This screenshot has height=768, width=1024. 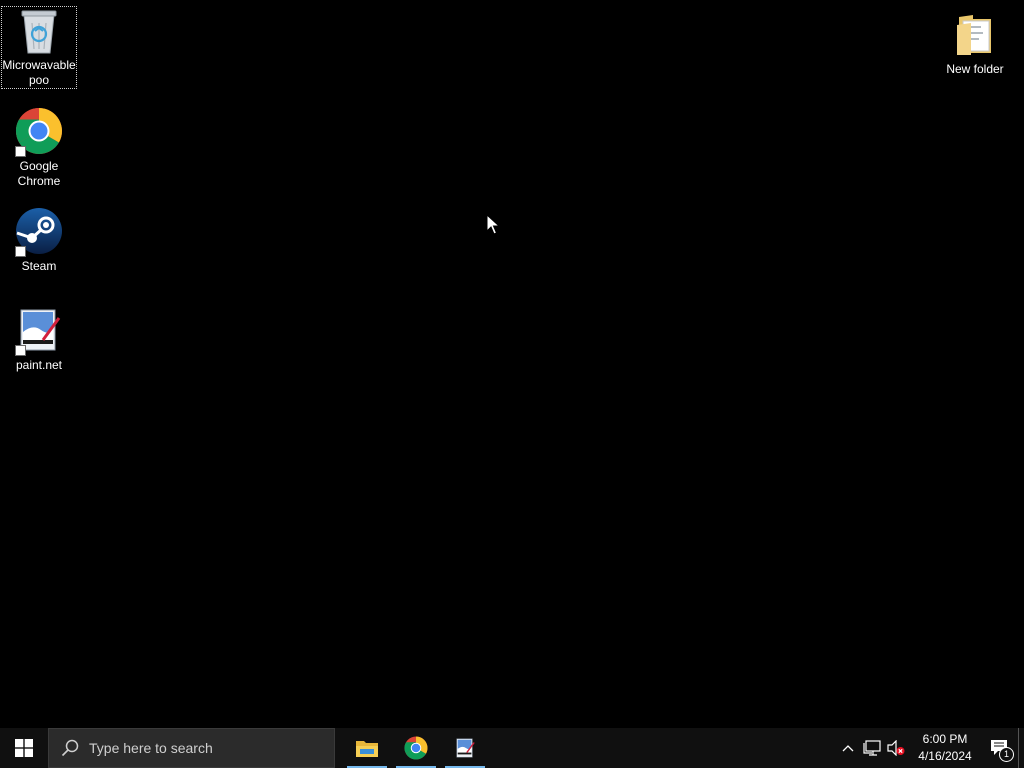 I want to click on chevron-up-icon, so click(x=848, y=748).